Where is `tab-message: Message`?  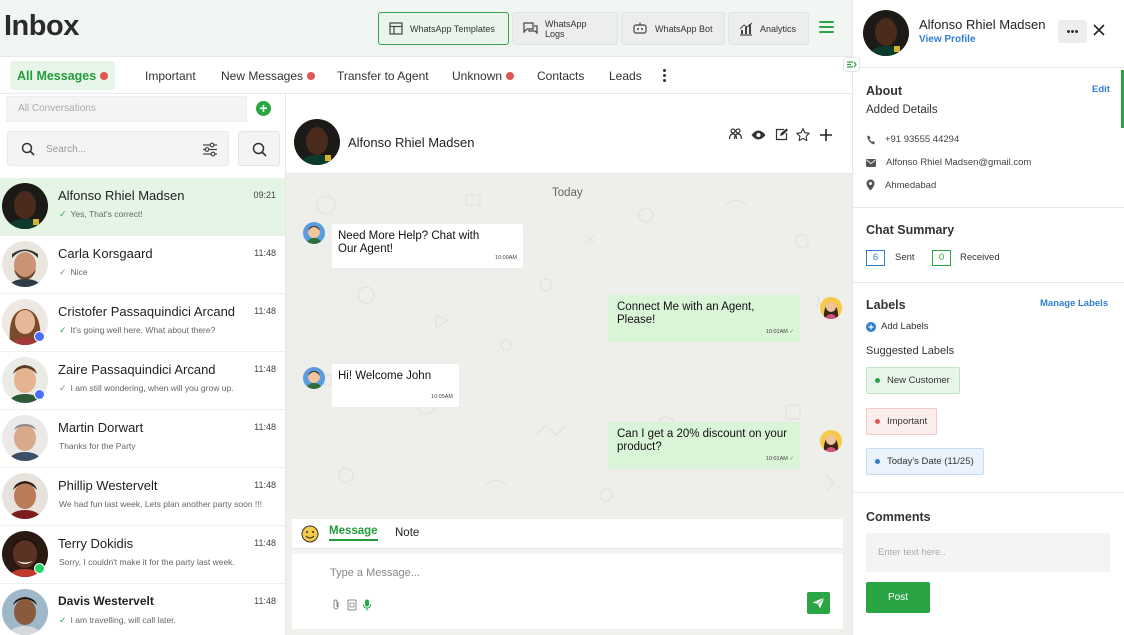
tab-message: Message is located at coordinates (353, 533).